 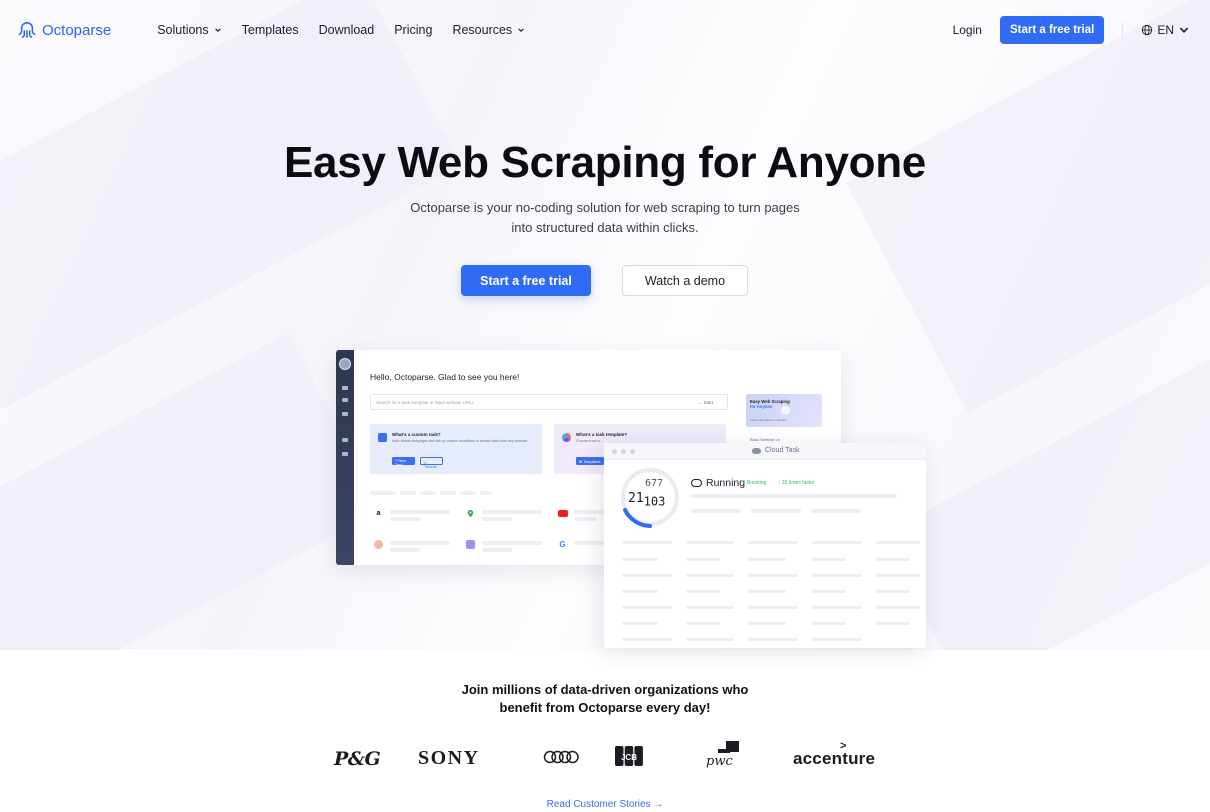 I want to click on nav-start-trial-button: Start a free trial, so click(x=1052, y=30).